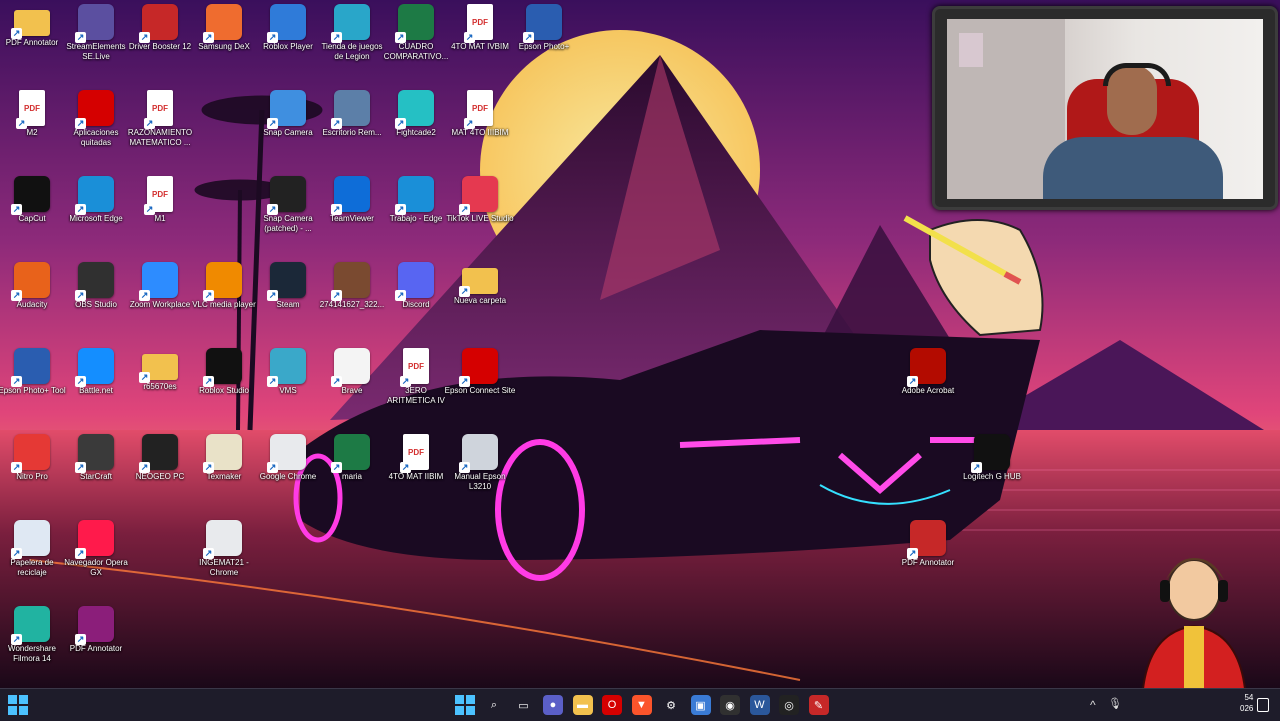 This screenshot has width=1280, height=721. I want to click on taskbar-photos-icon: ▣, so click(700, 705).